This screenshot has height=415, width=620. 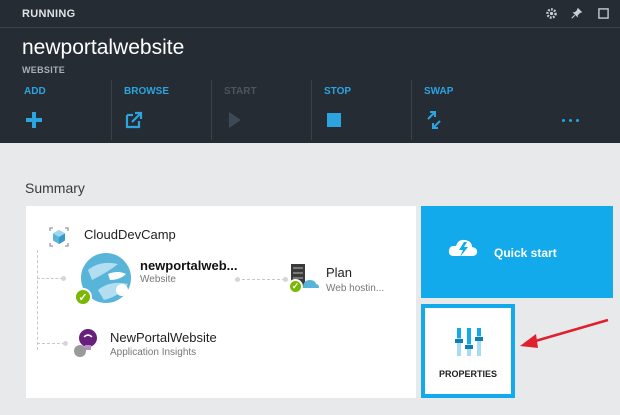 I want to click on status-text: RUNNING, so click(x=49, y=14).